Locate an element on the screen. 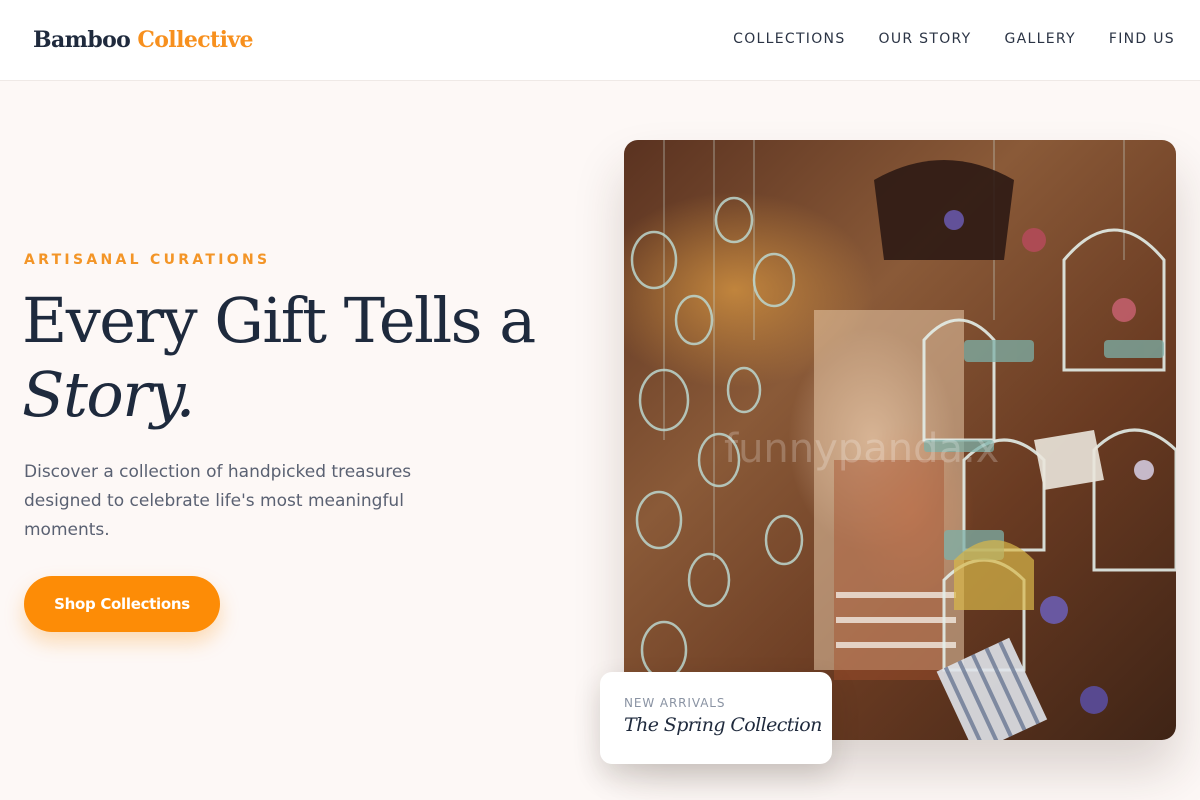 This screenshot has width=1200, height=800. hero-eyebrow: ARTISANAL CURATIONS is located at coordinates (147, 260).